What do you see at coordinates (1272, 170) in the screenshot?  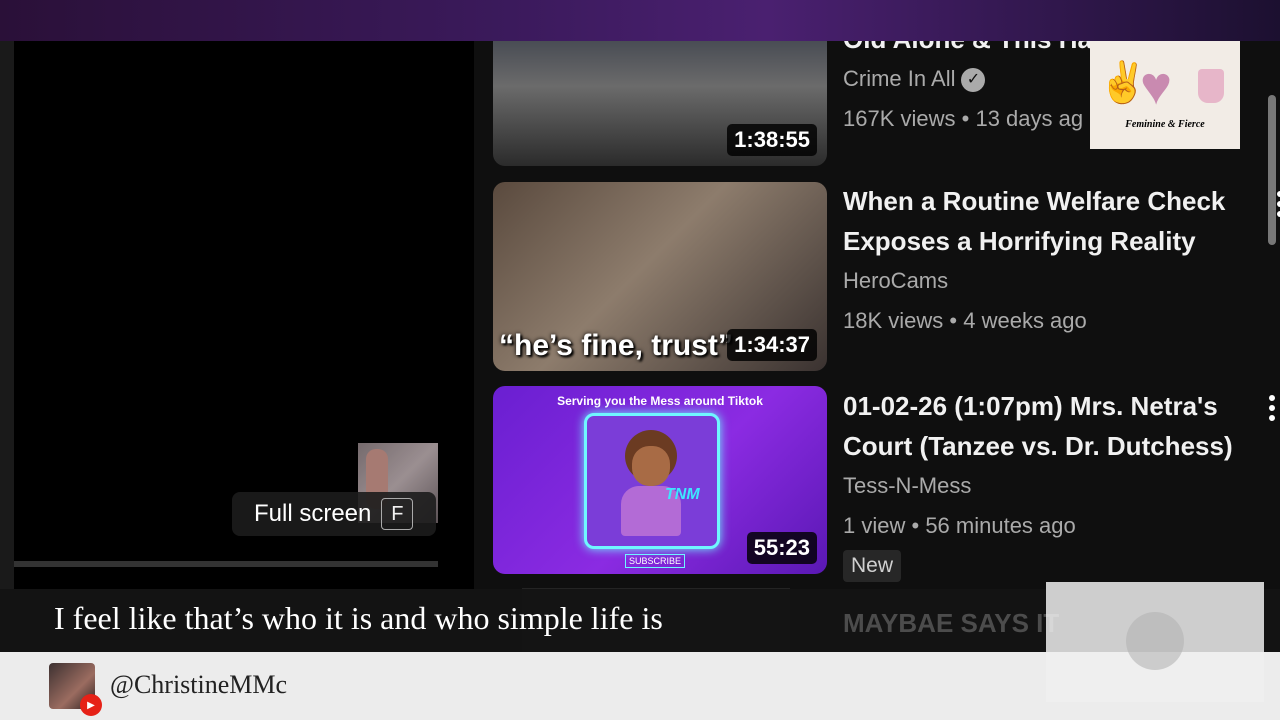 I see `scrollbar-thumb` at bounding box center [1272, 170].